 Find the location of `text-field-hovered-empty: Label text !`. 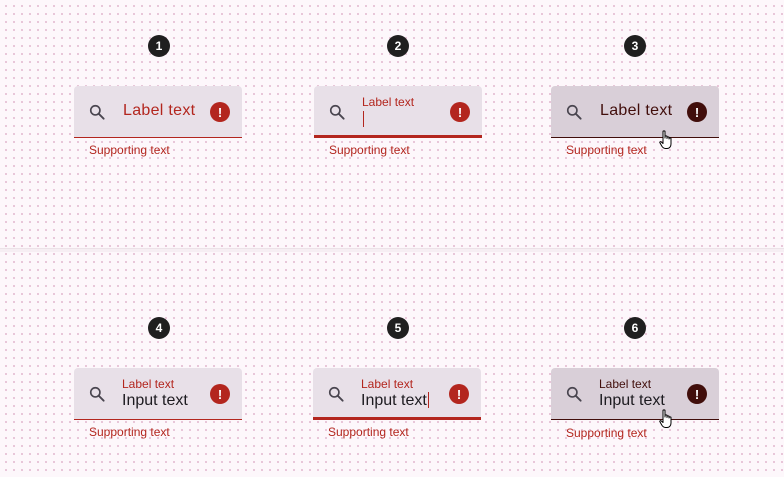

text-field-hovered-empty: Label text ! is located at coordinates (635, 112).